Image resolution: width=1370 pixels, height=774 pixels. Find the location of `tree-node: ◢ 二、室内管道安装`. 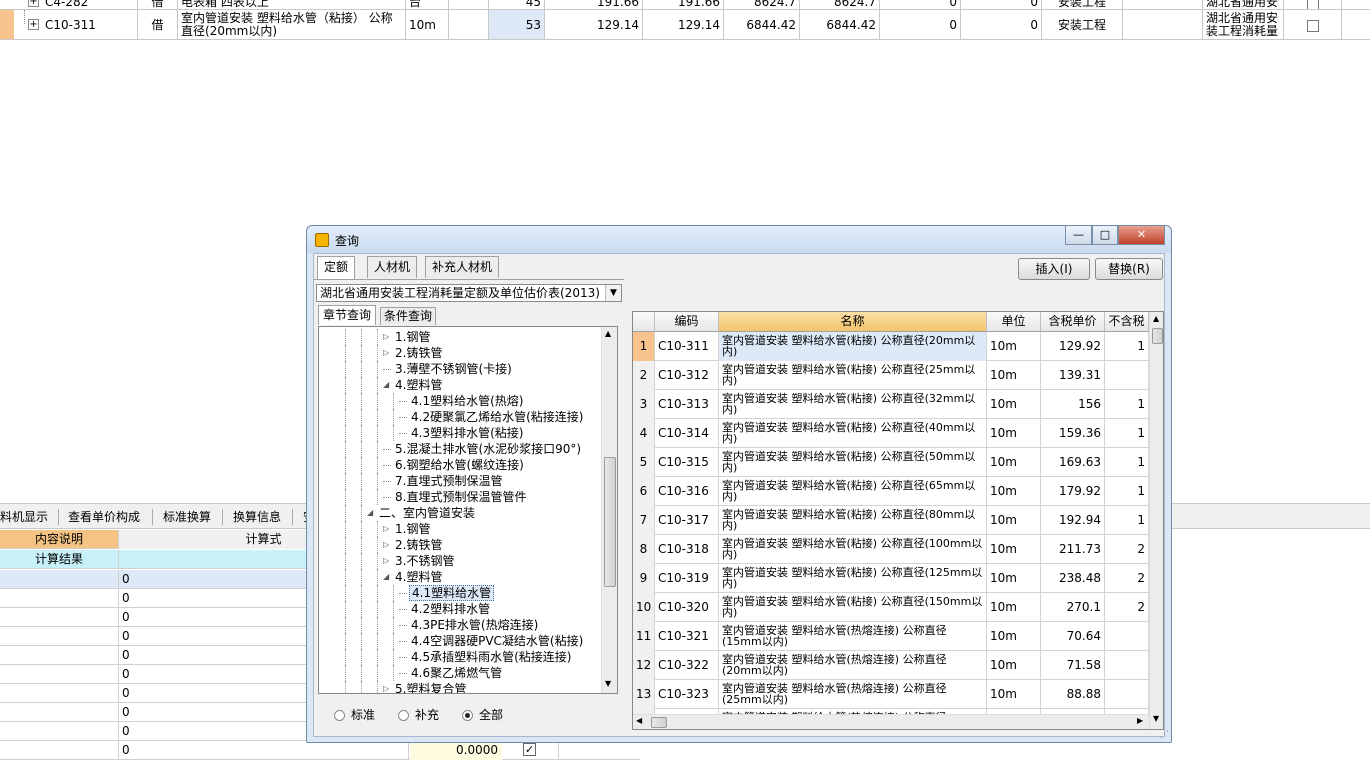

tree-node: ◢ 二、室内管道安装 is located at coordinates (459, 513).